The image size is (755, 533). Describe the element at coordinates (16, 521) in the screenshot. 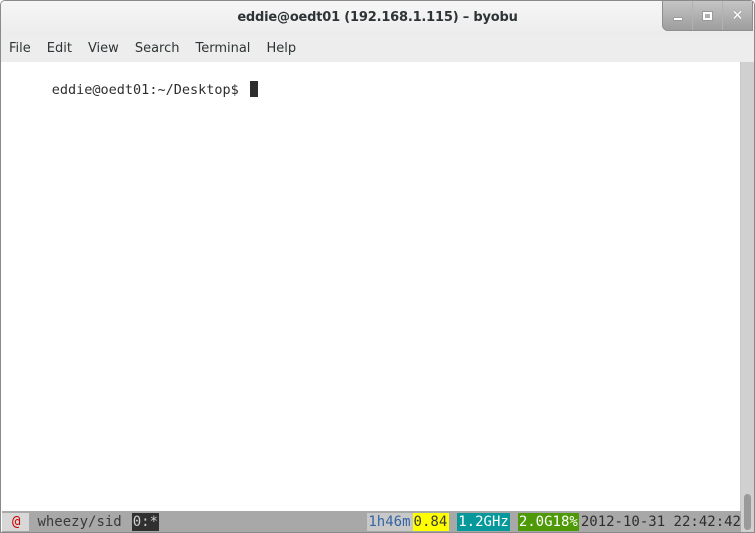

I see `byobu-logo: @` at that location.